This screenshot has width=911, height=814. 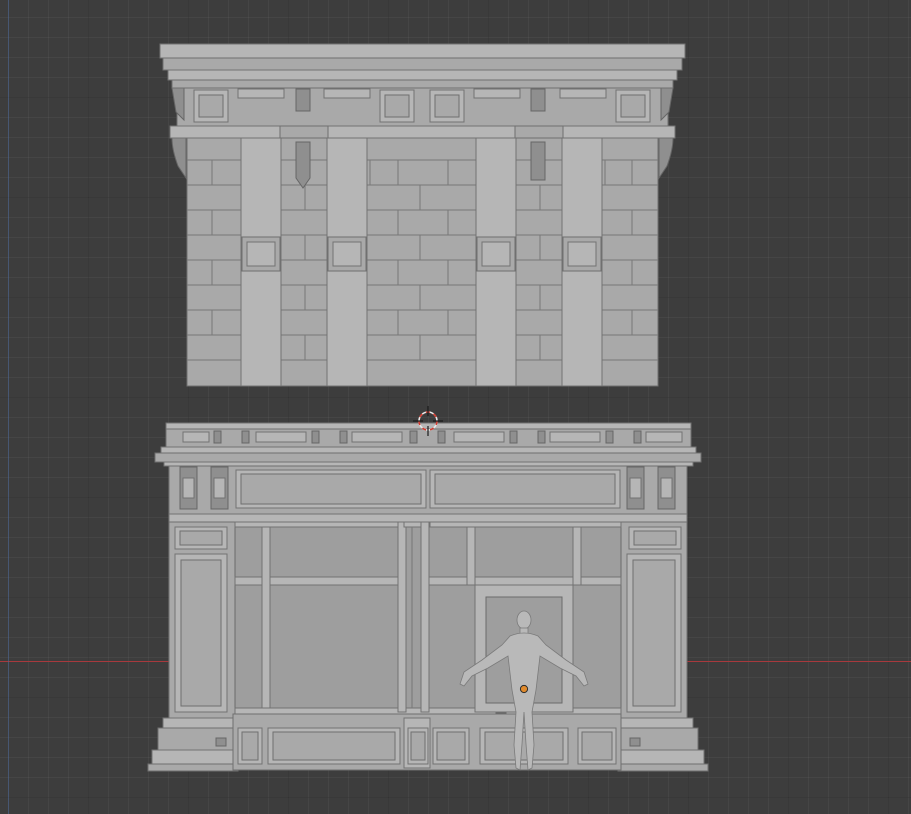 What do you see at coordinates (663, 646) in the screenshot?
I see `right-pilaster` at bounding box center [663, 646].